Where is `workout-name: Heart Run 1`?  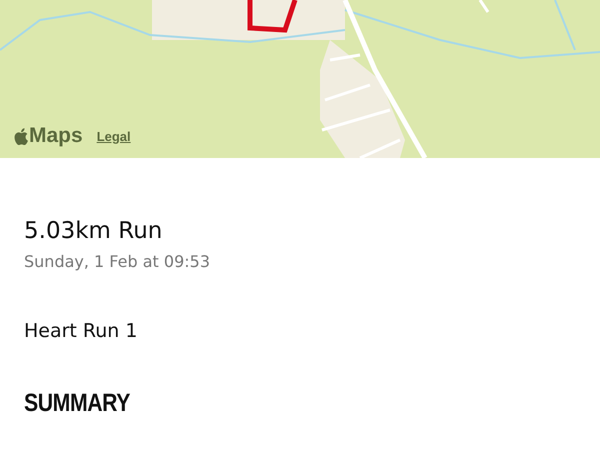 workout-name: Heart Run 1 is located at coordinates (81, 331).